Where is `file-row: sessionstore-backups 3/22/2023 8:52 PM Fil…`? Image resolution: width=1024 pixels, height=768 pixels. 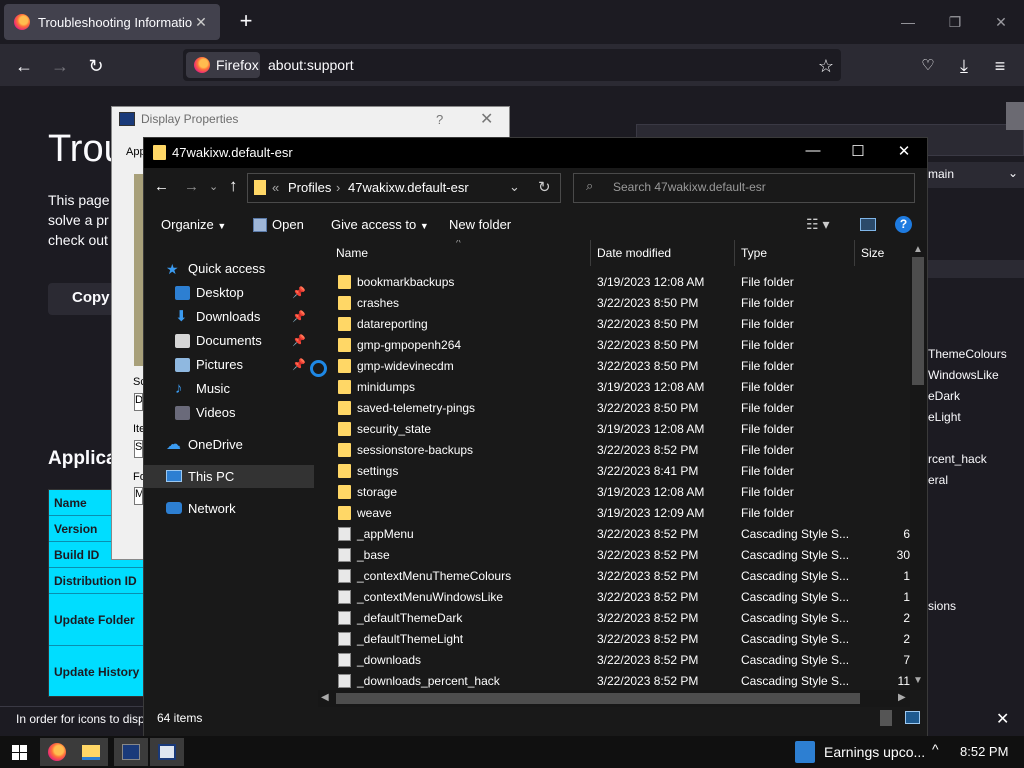
file-row: sessionstore-backups 3/22/2023 8:52 PM Fil… is located at coordinates (614, 450).